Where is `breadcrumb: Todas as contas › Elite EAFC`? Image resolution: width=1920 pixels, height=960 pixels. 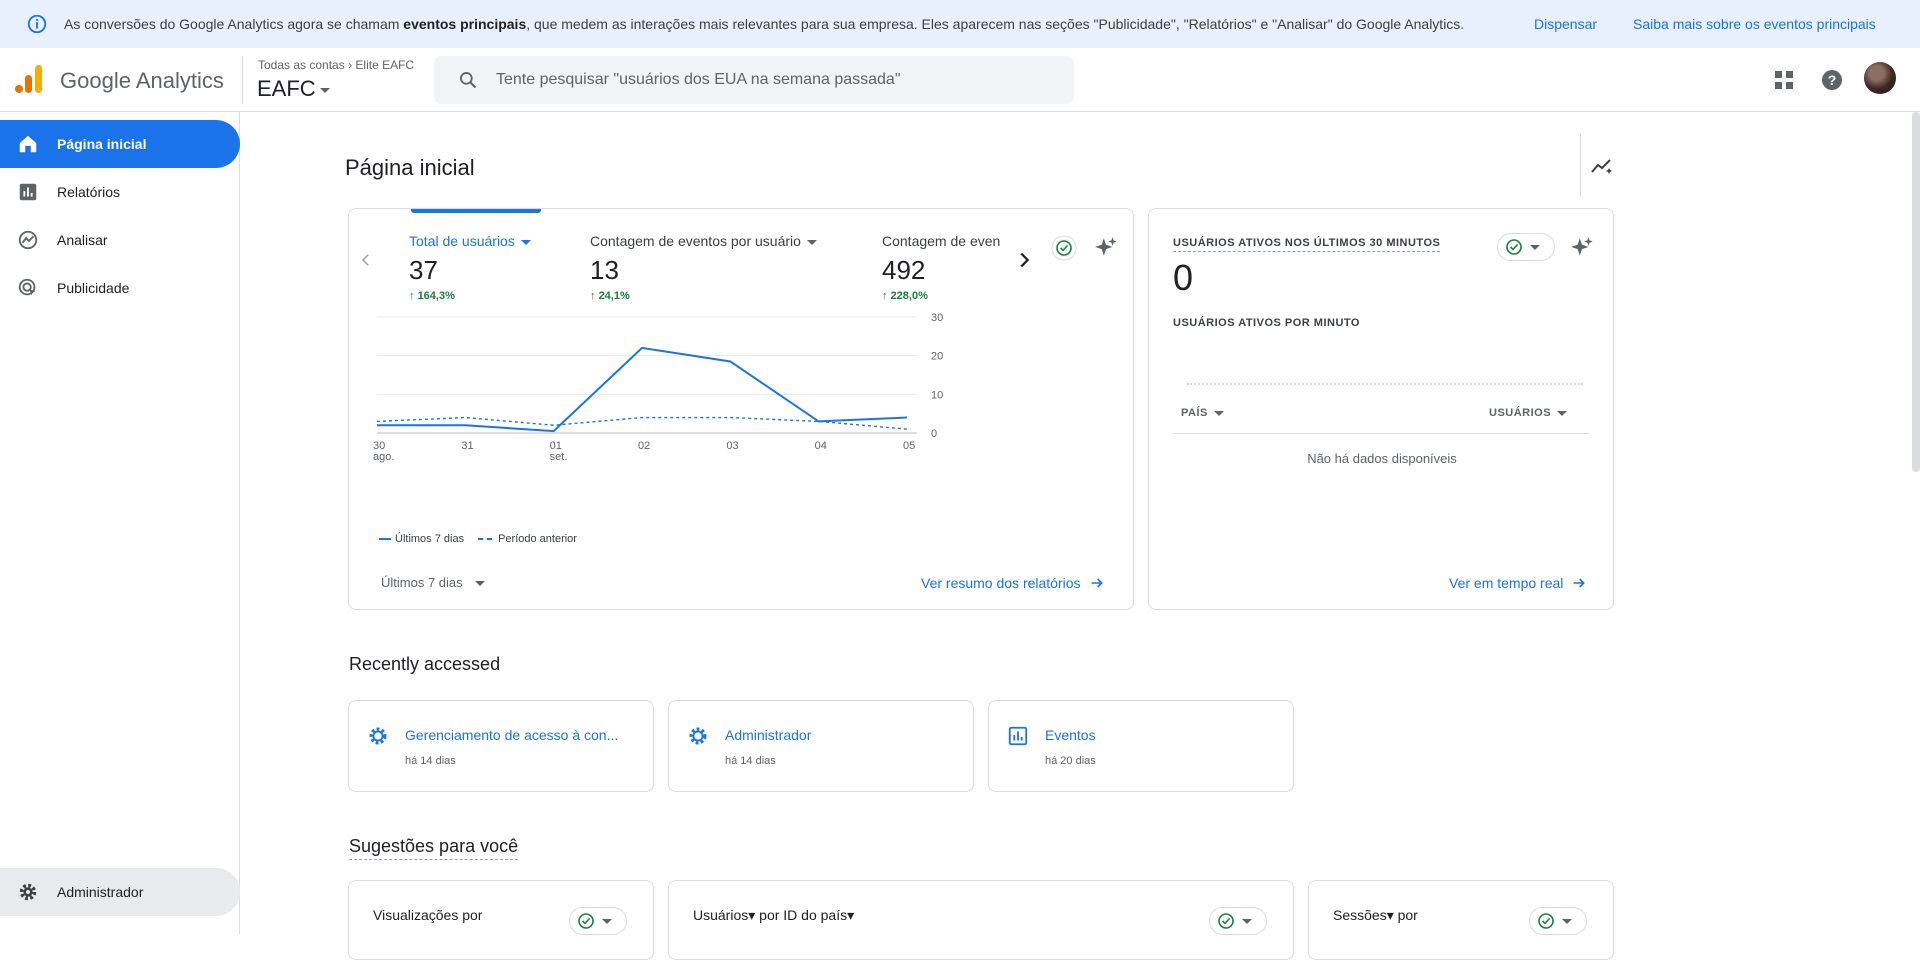
breadcrumb: Todas as contas › Elite EAFC is located at coordinates (336, 65).